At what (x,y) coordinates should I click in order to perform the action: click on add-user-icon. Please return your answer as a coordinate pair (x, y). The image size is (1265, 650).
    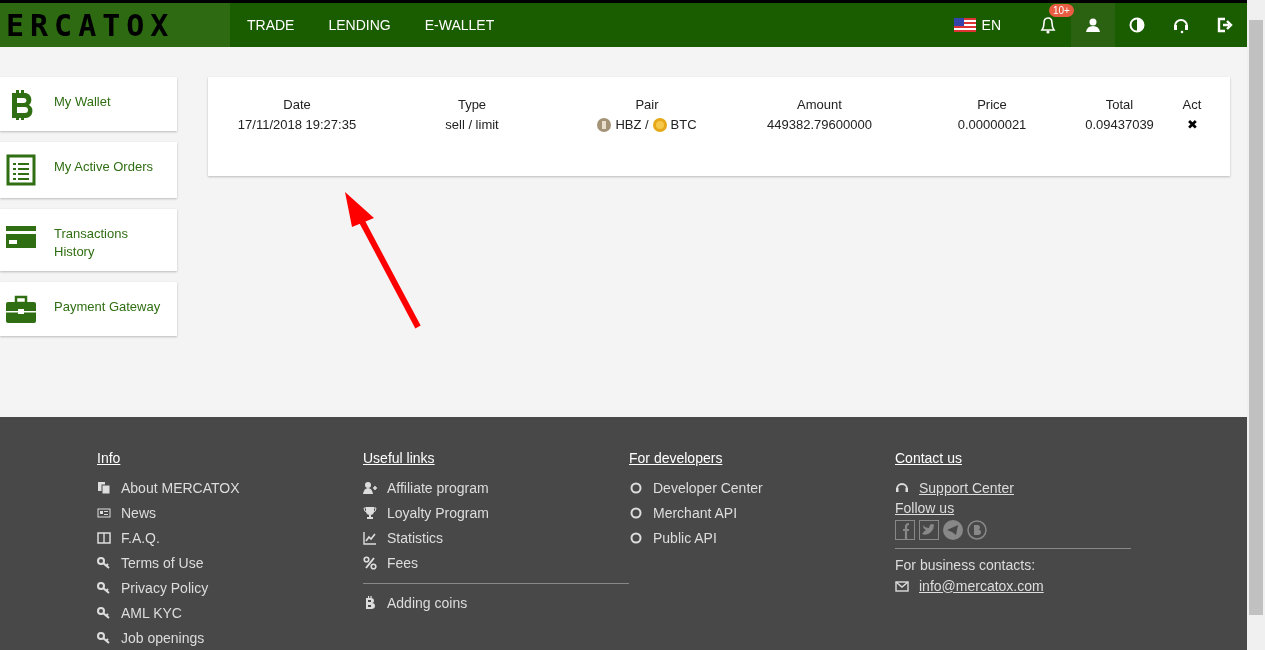
    Looking at the image, I should click on (370, 487).